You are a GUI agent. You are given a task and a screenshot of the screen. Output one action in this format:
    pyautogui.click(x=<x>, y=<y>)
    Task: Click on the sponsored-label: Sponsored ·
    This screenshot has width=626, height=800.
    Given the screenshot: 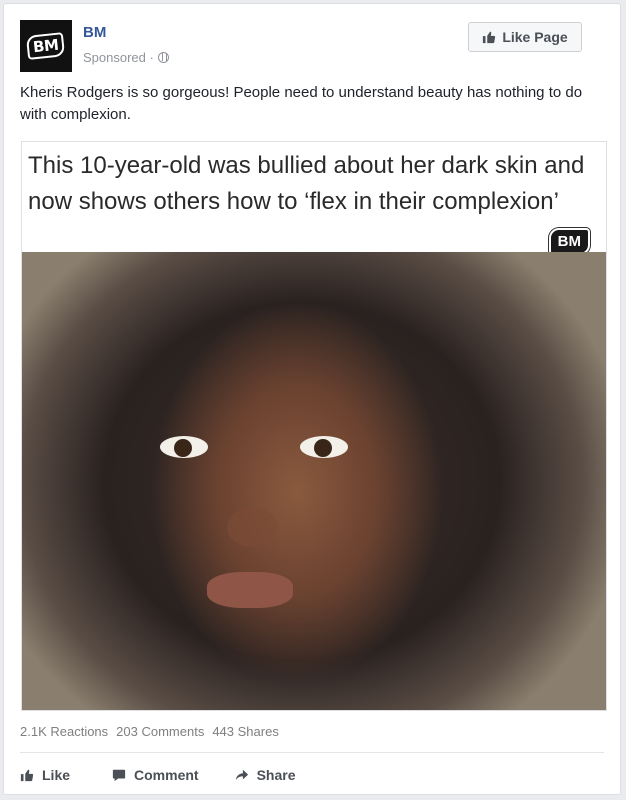 What is the action you would take?
    pyautogui.click(x=118, y=57)
    